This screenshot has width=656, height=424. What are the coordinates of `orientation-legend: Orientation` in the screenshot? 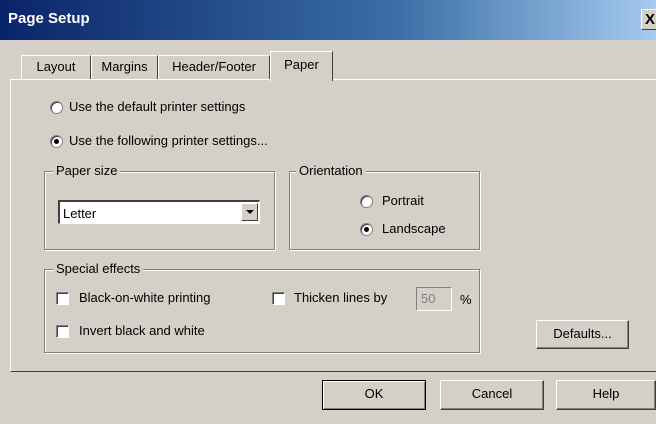 It's located at (331, 170).